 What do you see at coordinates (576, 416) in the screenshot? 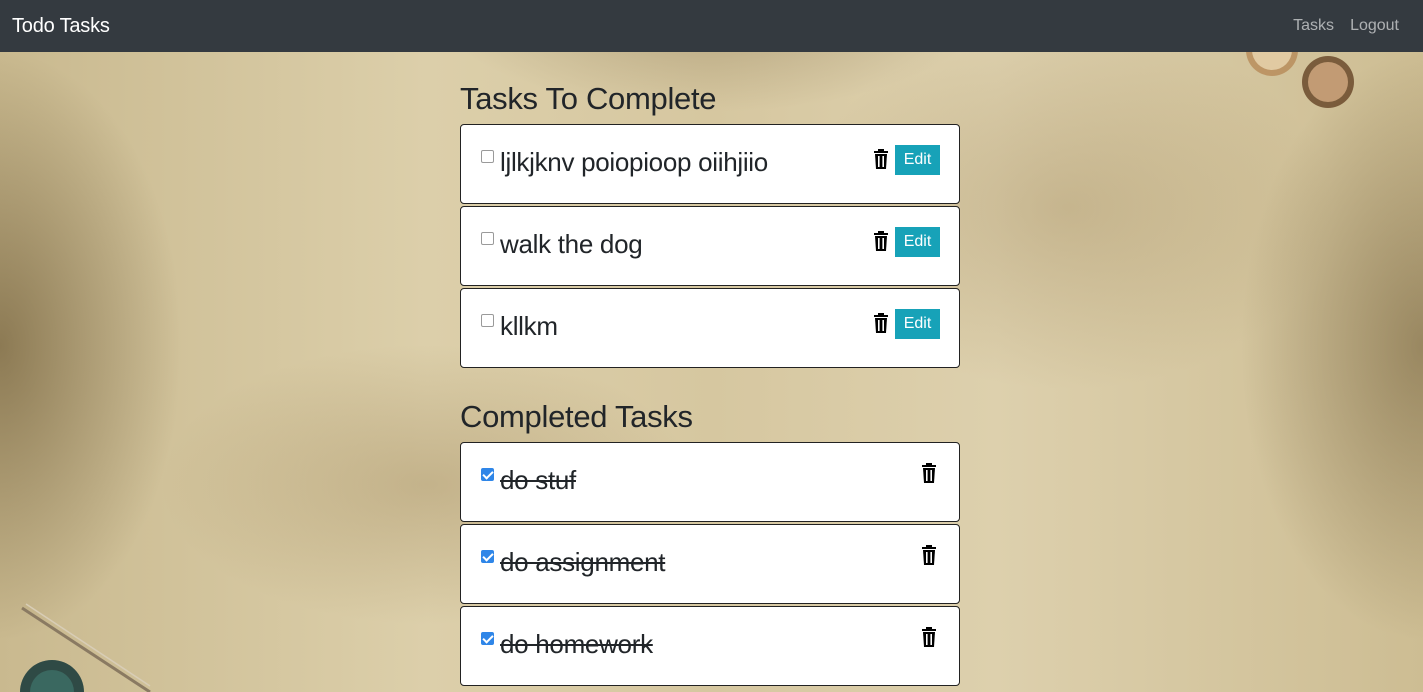
I see `completed-section-title: Completed Tasks` at bounding box center [576, 416].